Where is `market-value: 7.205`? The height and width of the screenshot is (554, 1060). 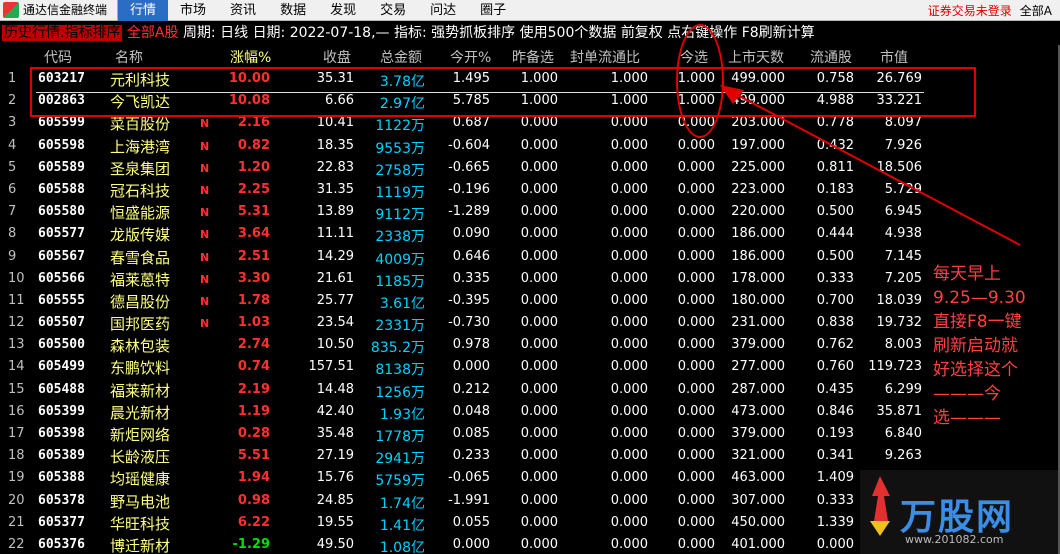
market-value: 7.205 is located at coordinates (903, 278).